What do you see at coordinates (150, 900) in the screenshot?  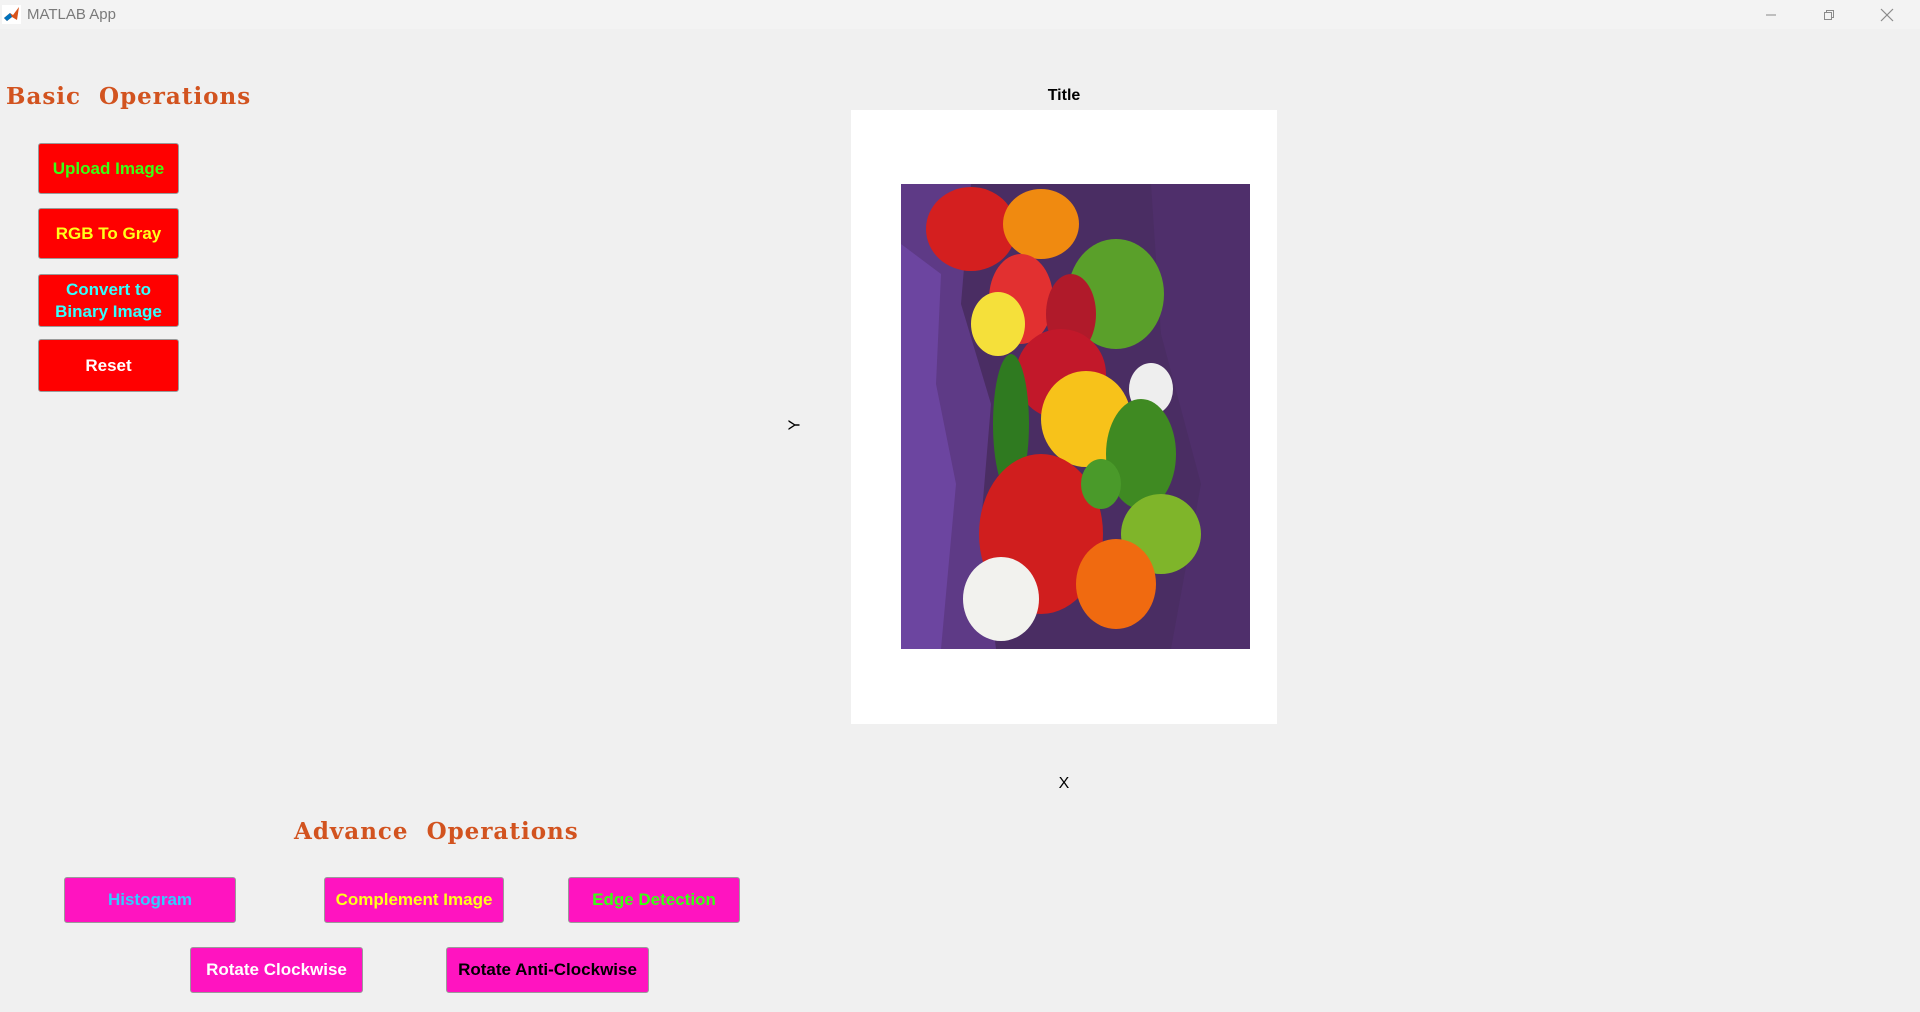 I see `histogram-button: Histogram` at bounding box center [150, 900].